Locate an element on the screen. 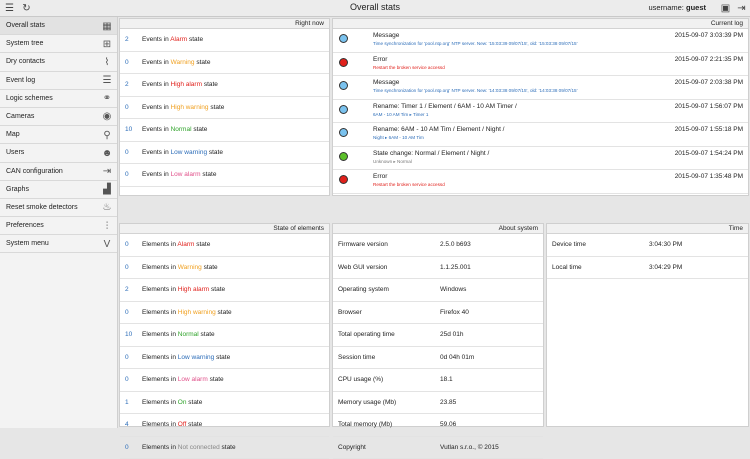 This screenshot has width=750, height=459. list-item: 0 Elements in Low warning state is located at coordinates (224, 358).